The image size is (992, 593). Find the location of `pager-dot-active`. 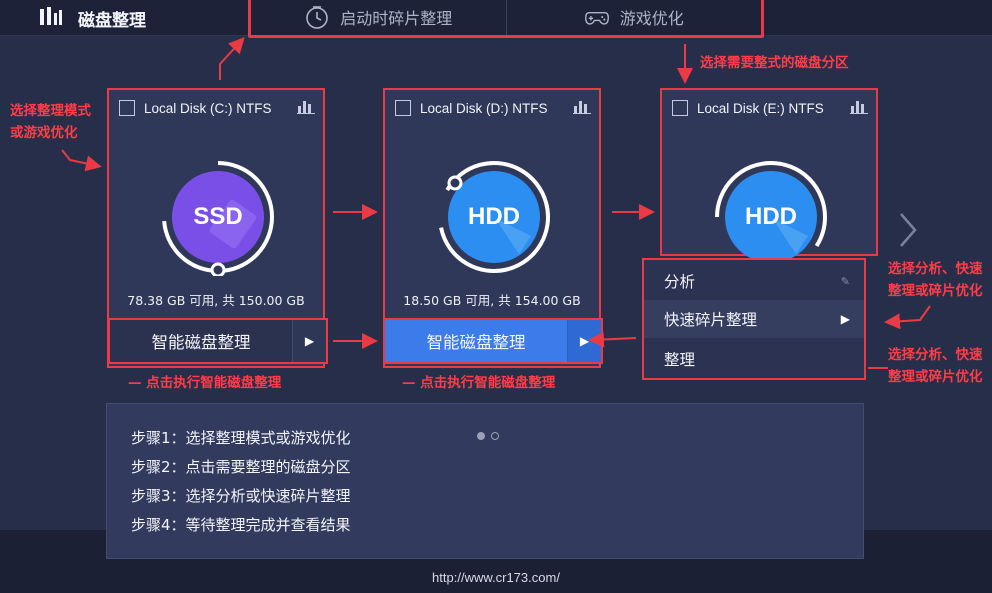

pager-dot-active is located at coordinates (481, 436).